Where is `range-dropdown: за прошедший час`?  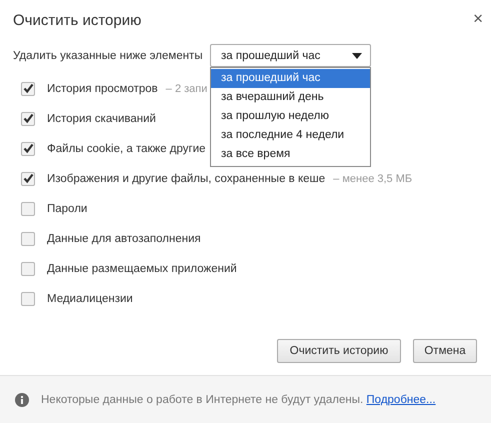
range-dropdown: за прошедший час is located at coordinates (290, 55).